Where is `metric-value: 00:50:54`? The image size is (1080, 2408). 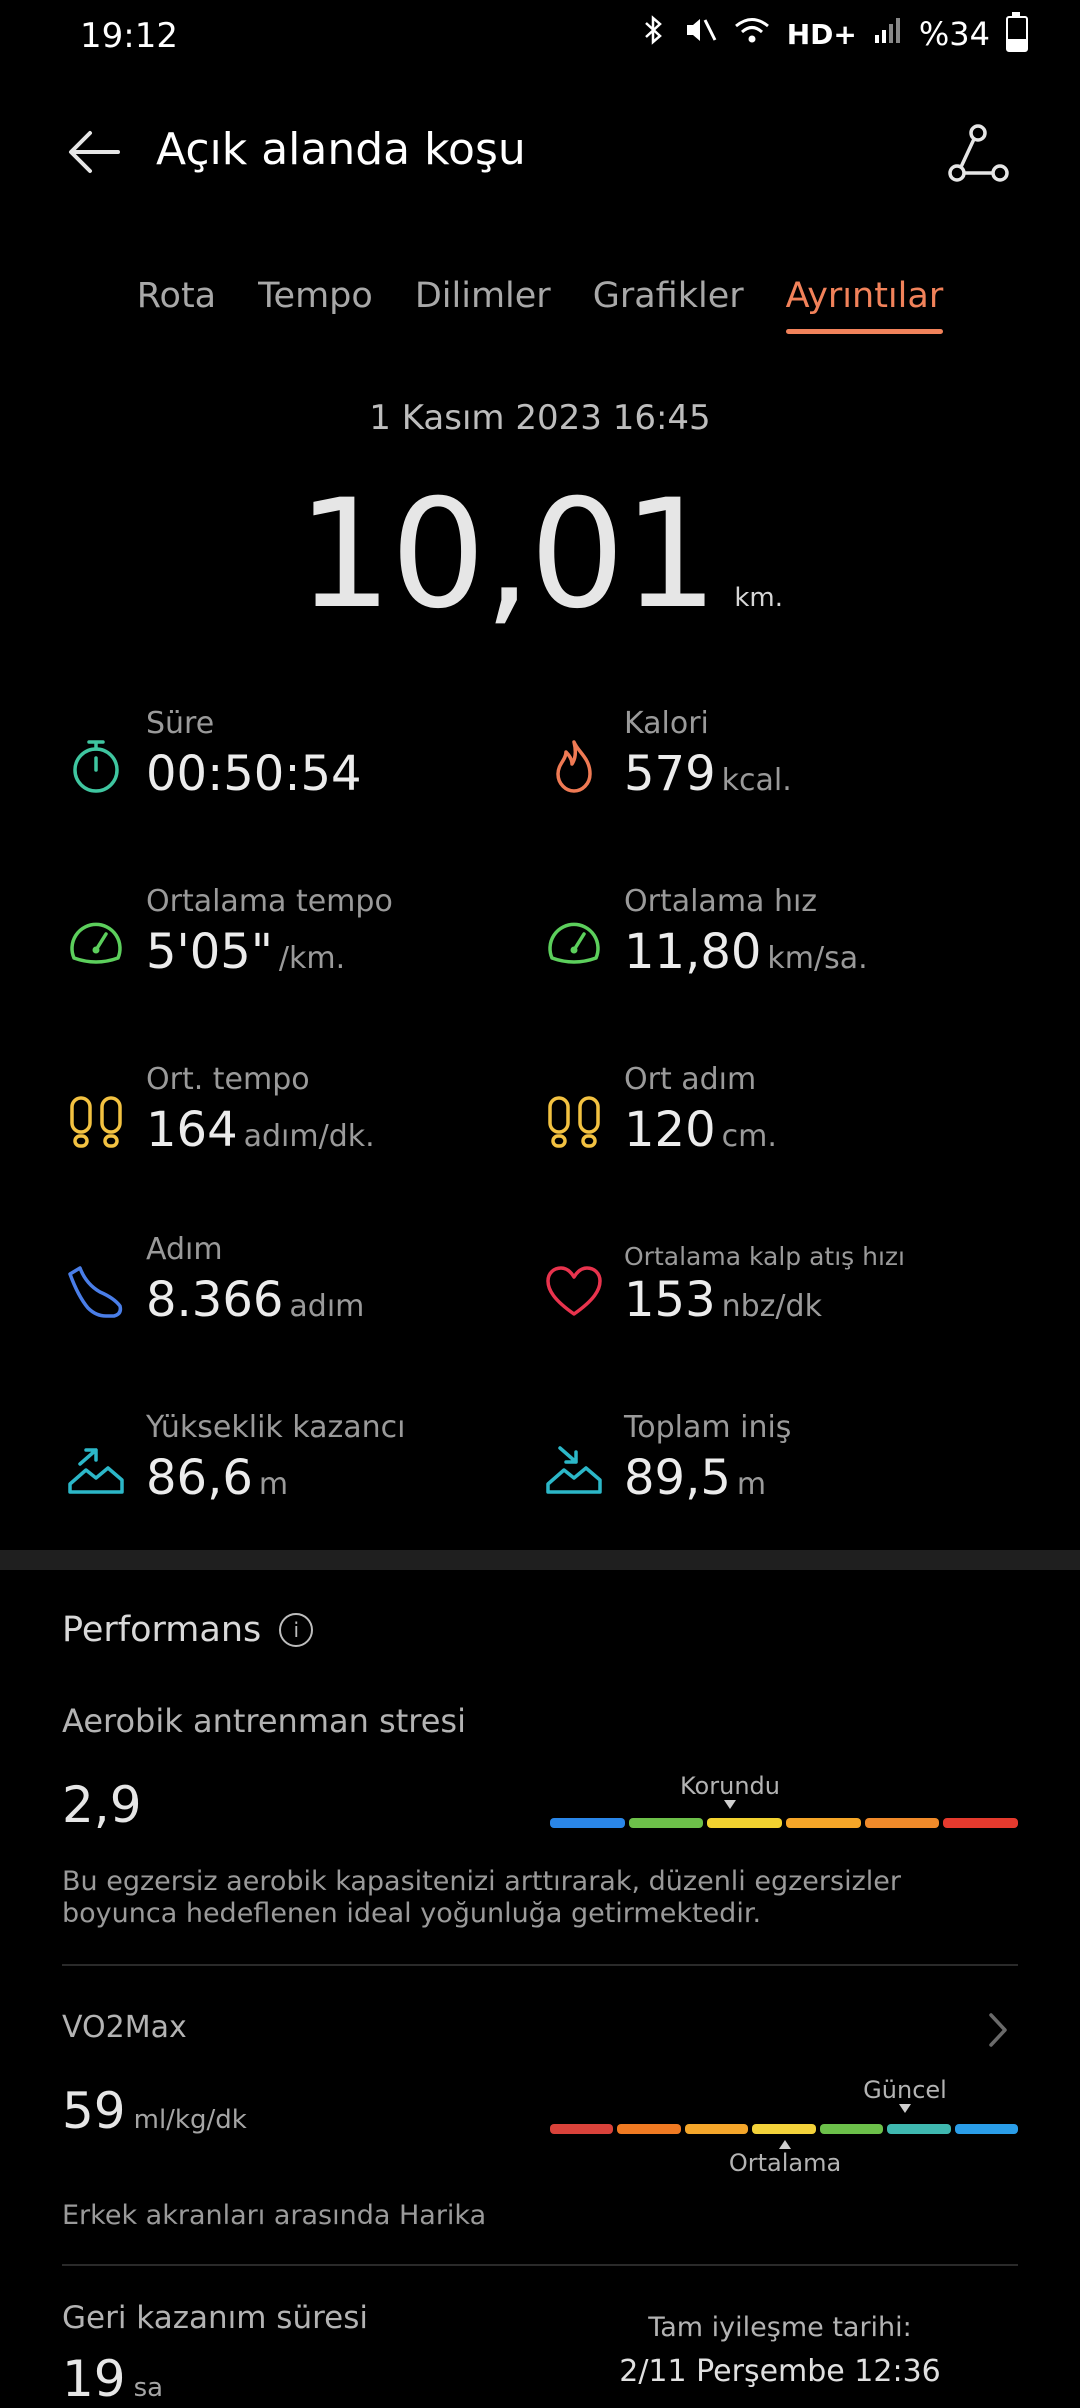
metric-value: 00:50:54 is located at coordinates (254, 774).